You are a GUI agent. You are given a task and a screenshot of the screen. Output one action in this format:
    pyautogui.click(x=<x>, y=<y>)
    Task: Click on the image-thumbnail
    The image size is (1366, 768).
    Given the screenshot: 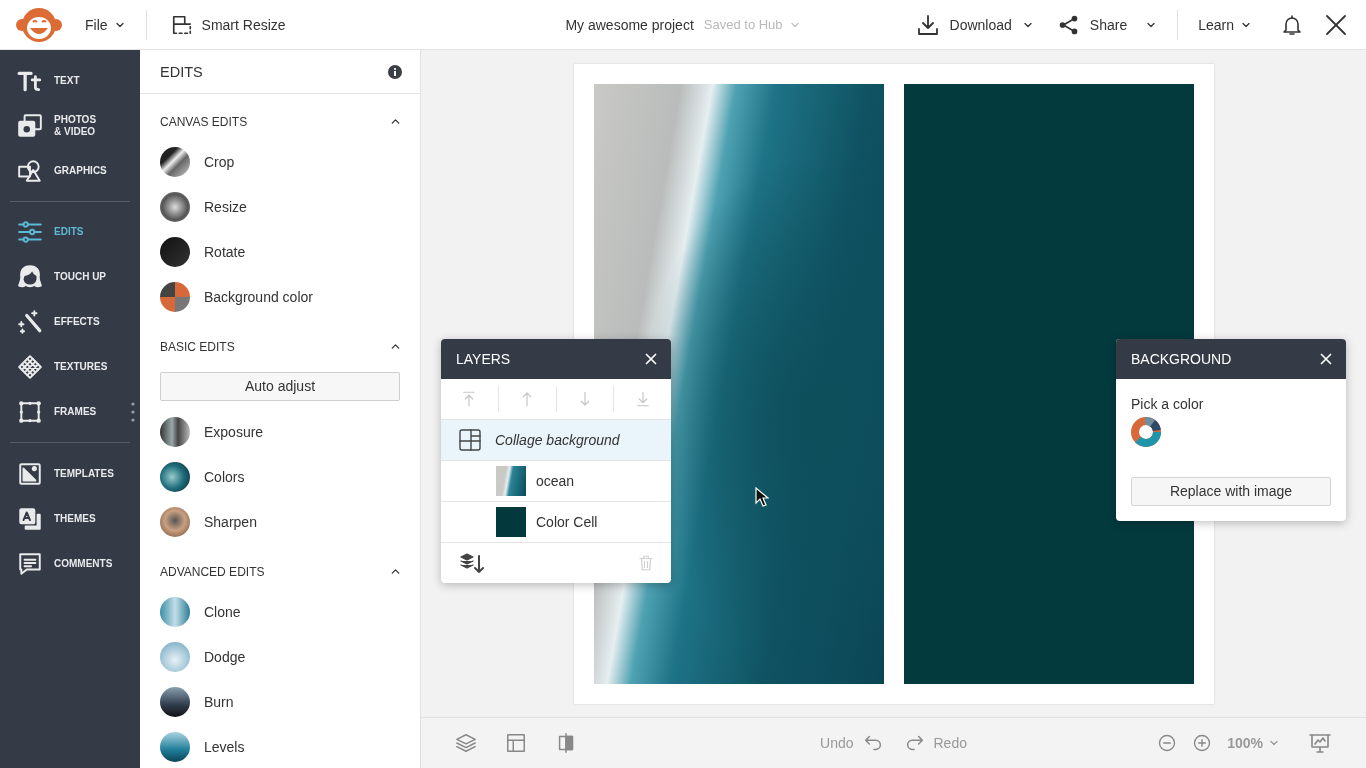 What is the action you would take?
    pyautogui.click(x=511, y=481)
    